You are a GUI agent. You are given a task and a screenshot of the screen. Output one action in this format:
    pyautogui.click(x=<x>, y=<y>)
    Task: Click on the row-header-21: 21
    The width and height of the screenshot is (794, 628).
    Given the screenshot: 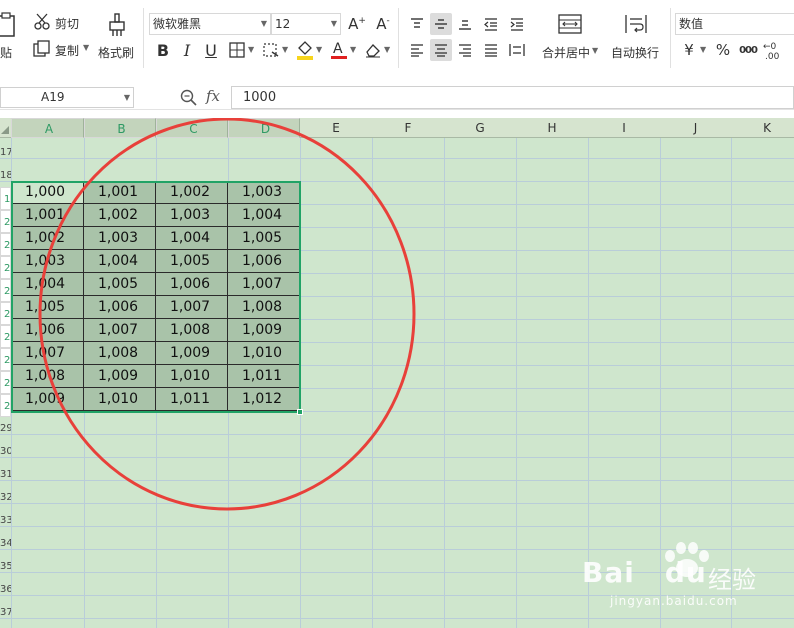 What is the action you would take?
    pyautogui.click(x=5, y=244)
    